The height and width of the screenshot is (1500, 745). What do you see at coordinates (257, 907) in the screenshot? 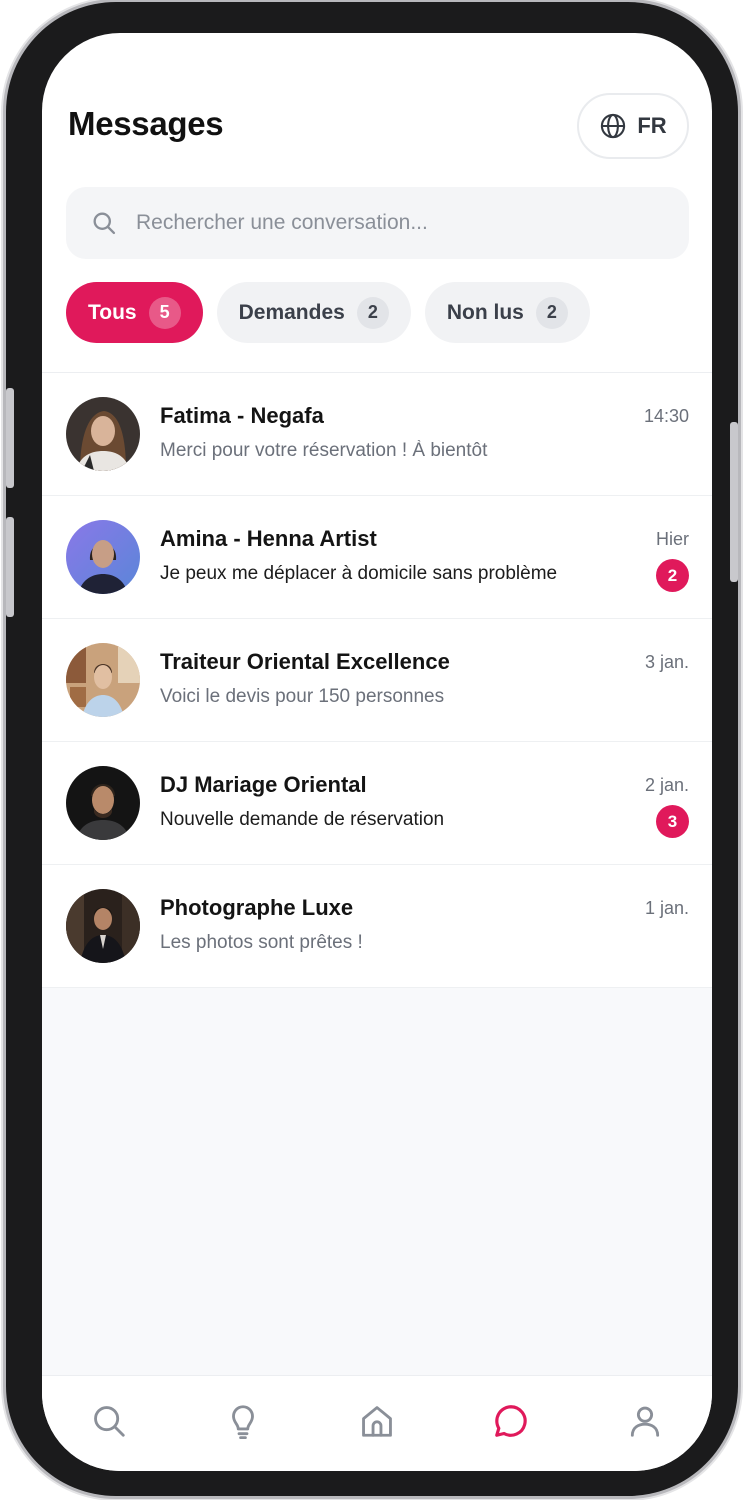
I see `contact-name: Photographe Luxe` at bounding box center [257, 907].